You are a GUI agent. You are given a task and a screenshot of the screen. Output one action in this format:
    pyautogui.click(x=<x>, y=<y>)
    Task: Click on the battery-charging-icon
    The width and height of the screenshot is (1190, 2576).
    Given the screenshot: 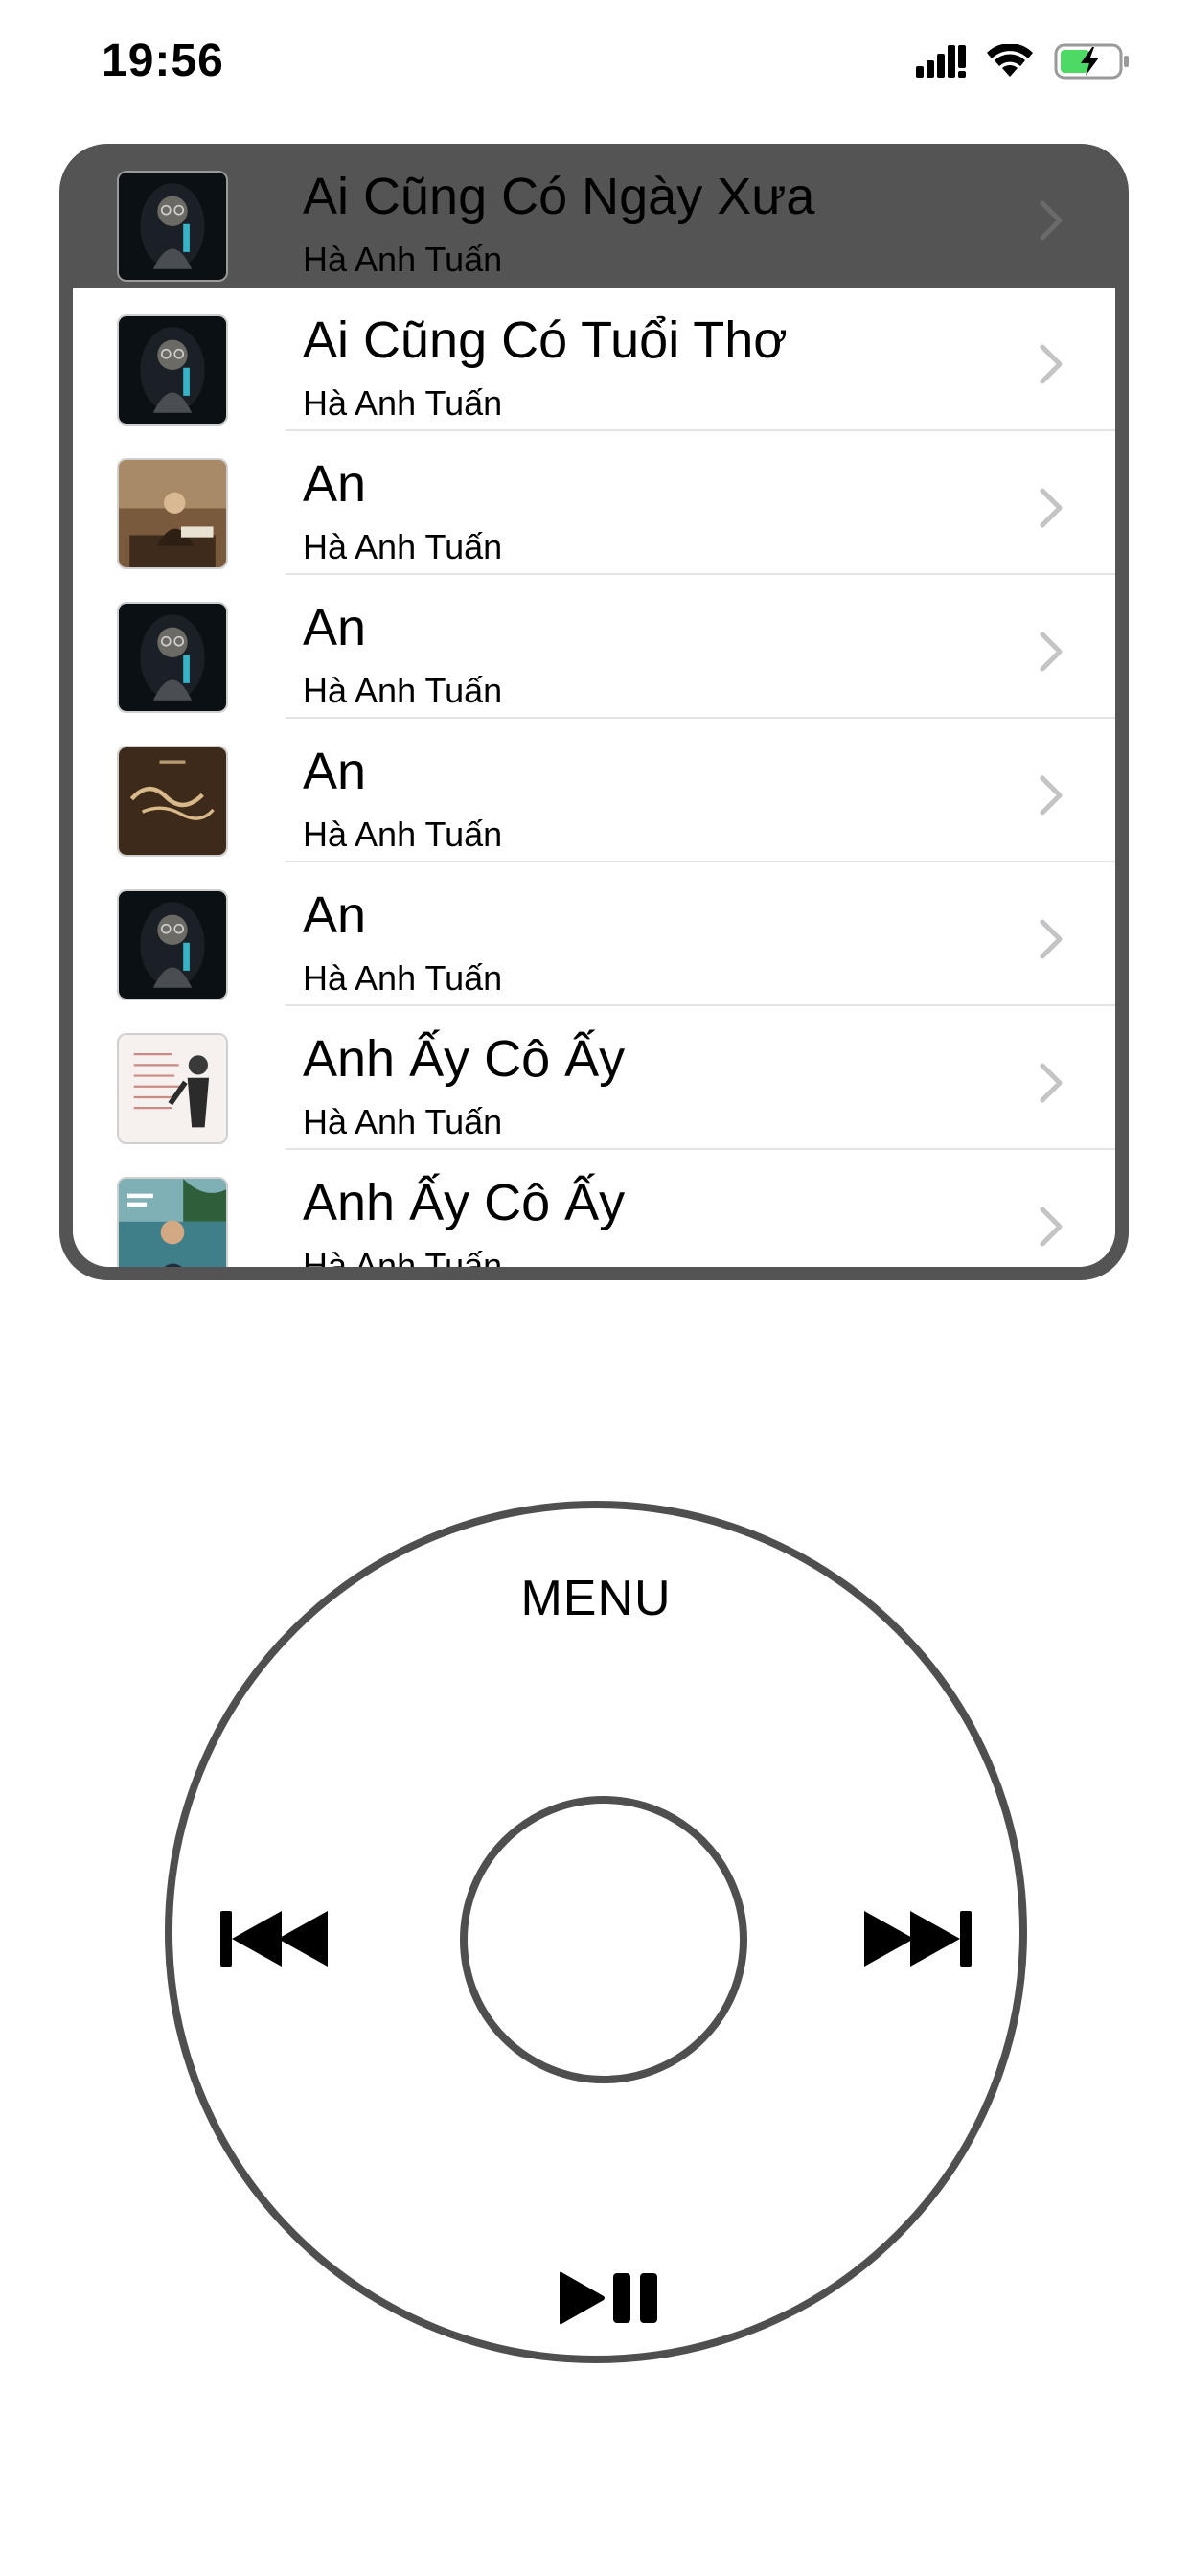 What is the action you would take?
    pyautogui.click(x=1092, y=62)
    